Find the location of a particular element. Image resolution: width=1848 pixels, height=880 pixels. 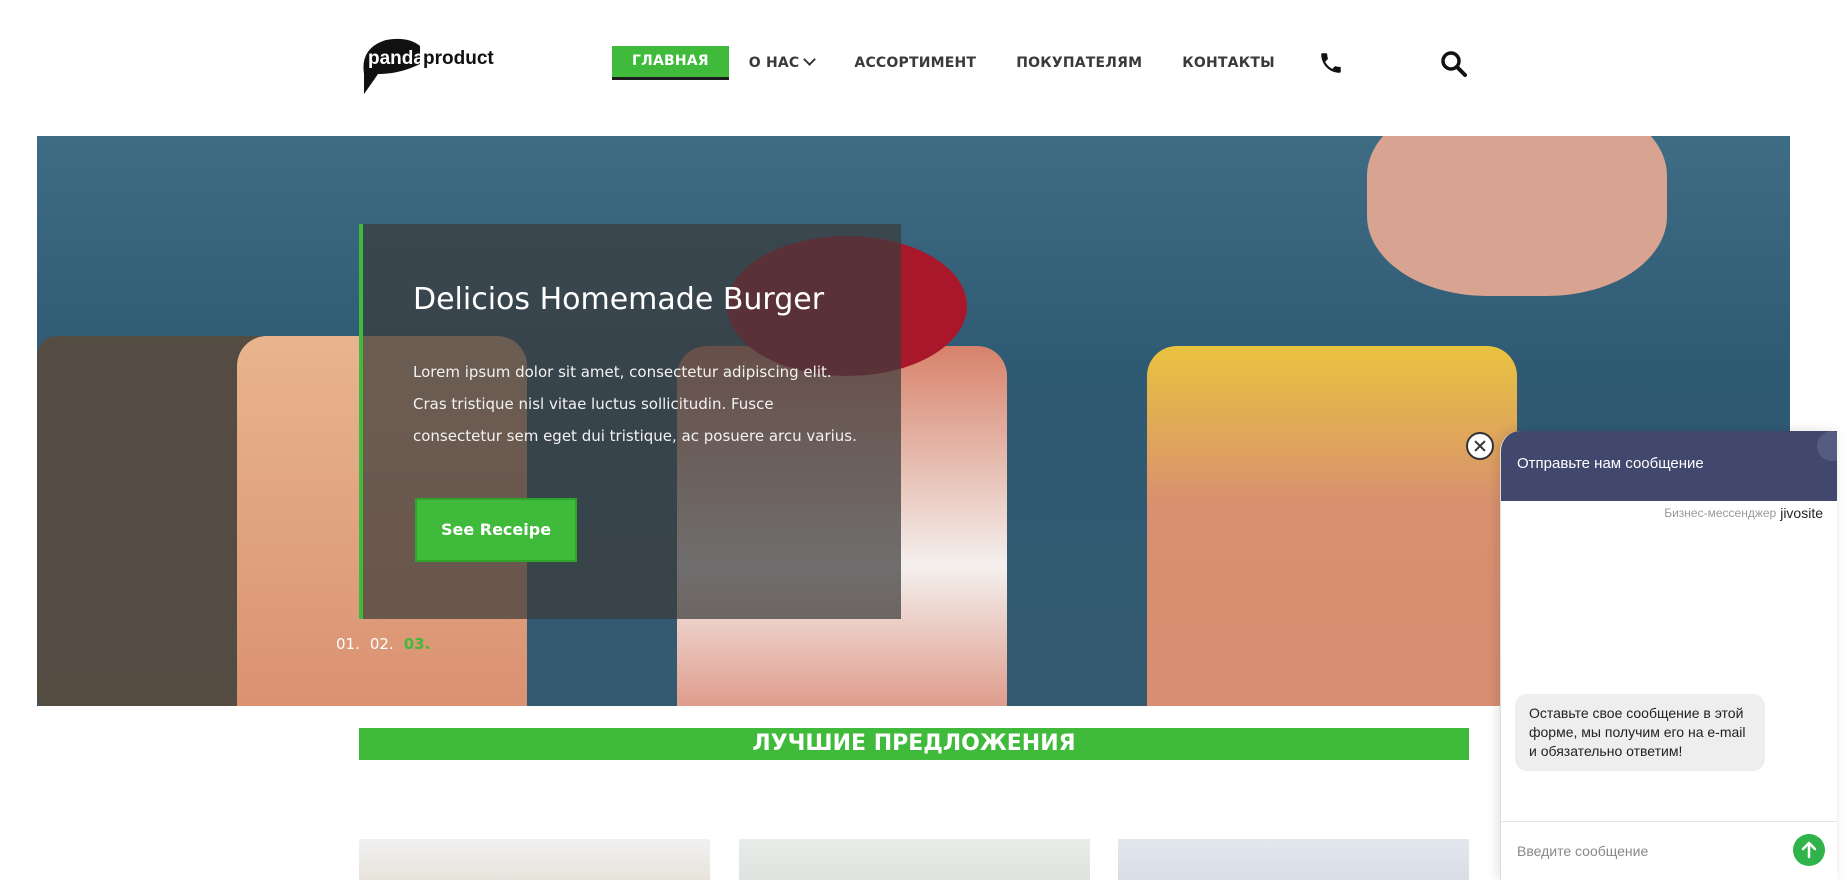

chat-brand: Бизнес-мессенджер jivosite is located at coordinates (1743, 513).